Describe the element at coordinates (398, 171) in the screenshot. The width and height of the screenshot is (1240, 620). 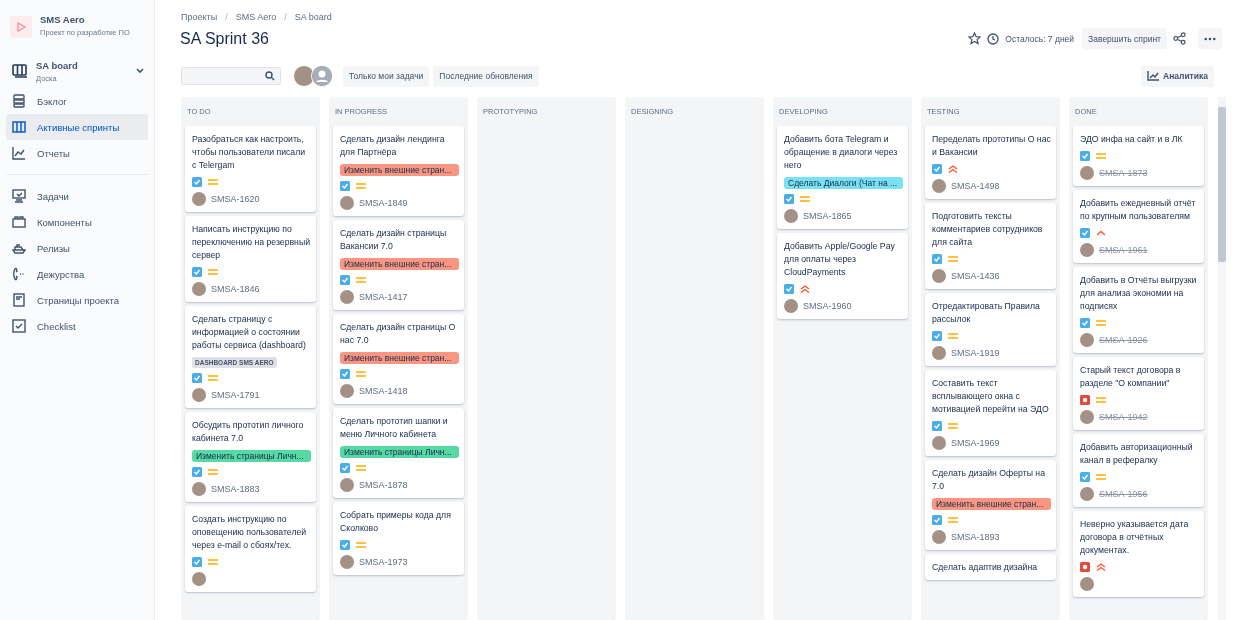
I see `issue-card: Сделать дизайн лендинга для Партнёра Изменить внешние стран... SMSA-1849` at that location.